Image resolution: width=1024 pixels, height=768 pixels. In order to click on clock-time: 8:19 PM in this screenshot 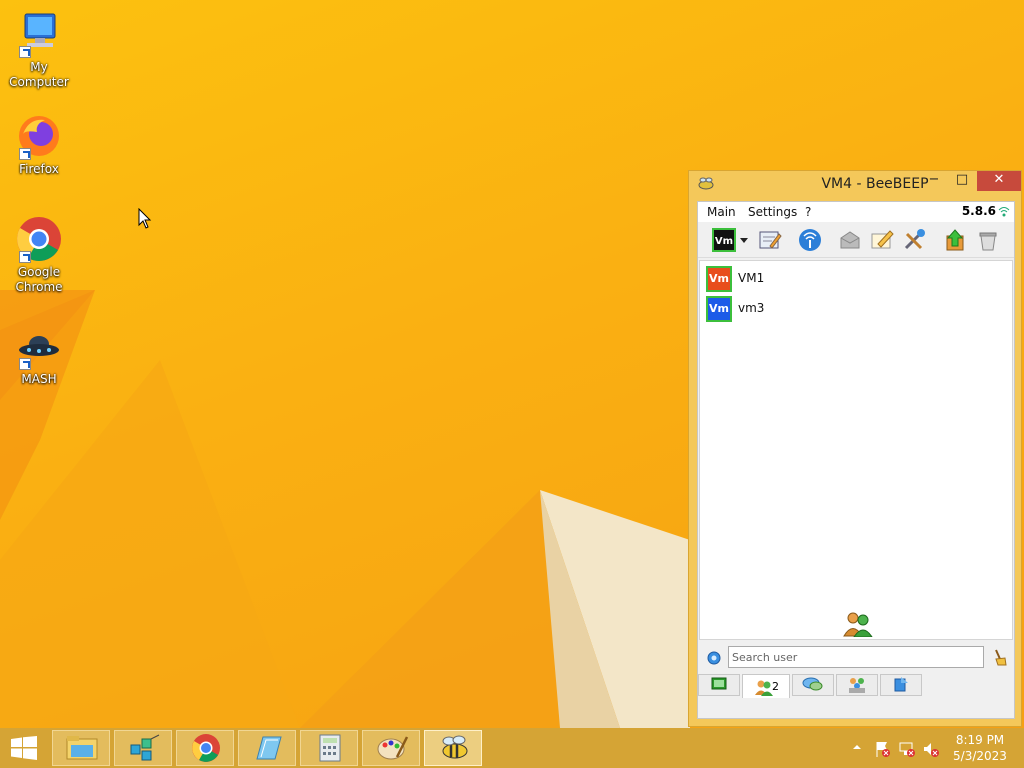, I will do `click(980, 740)`.